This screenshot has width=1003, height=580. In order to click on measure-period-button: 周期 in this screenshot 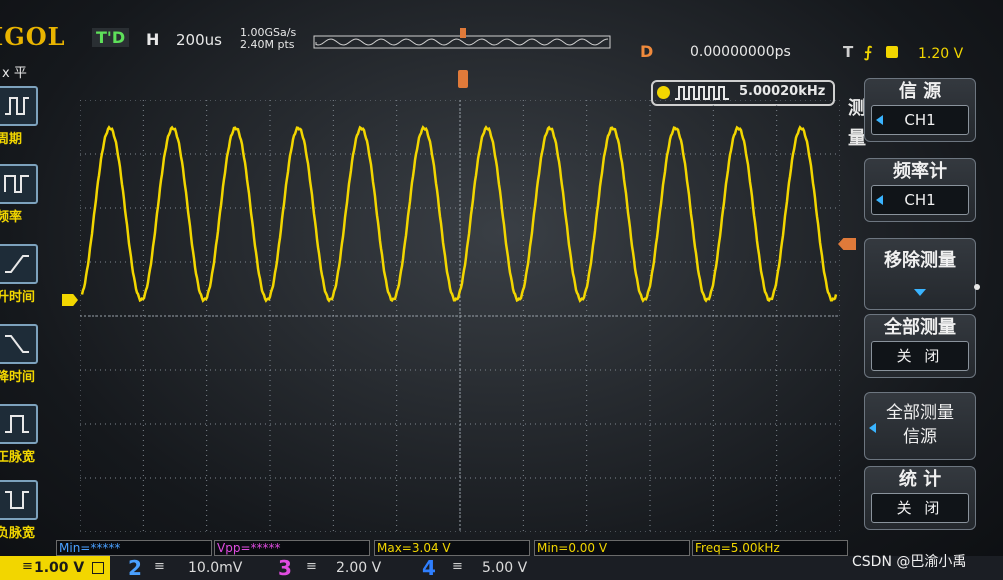, I will do `click(22, 116)`.